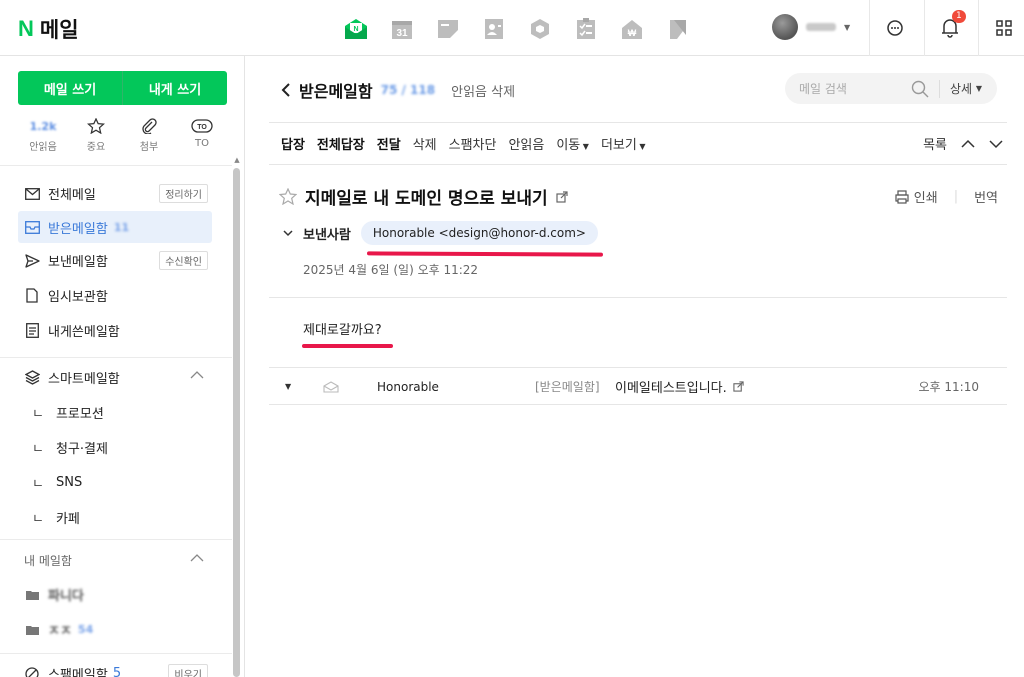 The width and height of the screenshot is (1024, 677). I want to click on note-icon, so click(32, 331).